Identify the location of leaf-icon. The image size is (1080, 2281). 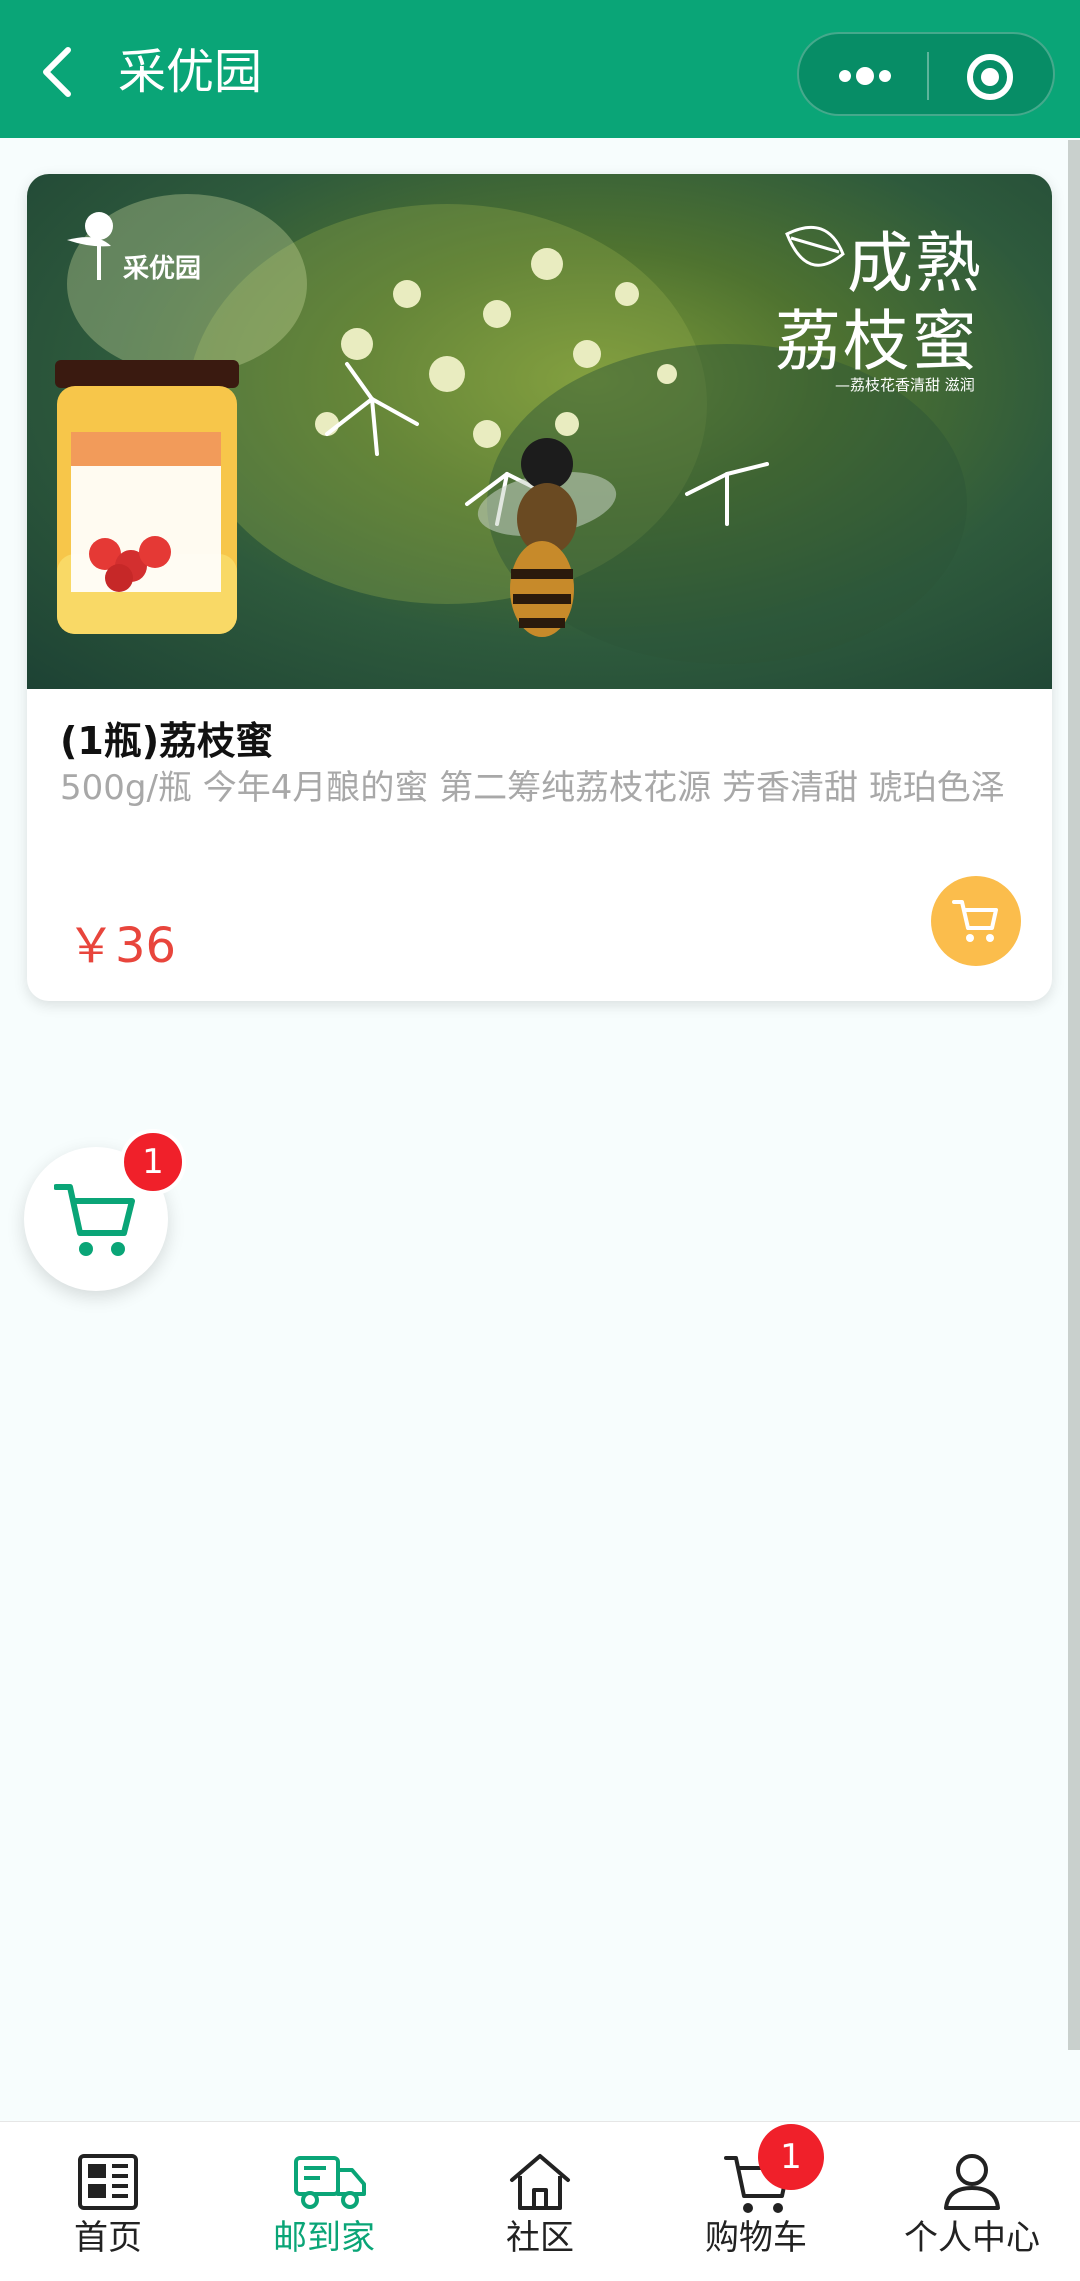
(815, 246).